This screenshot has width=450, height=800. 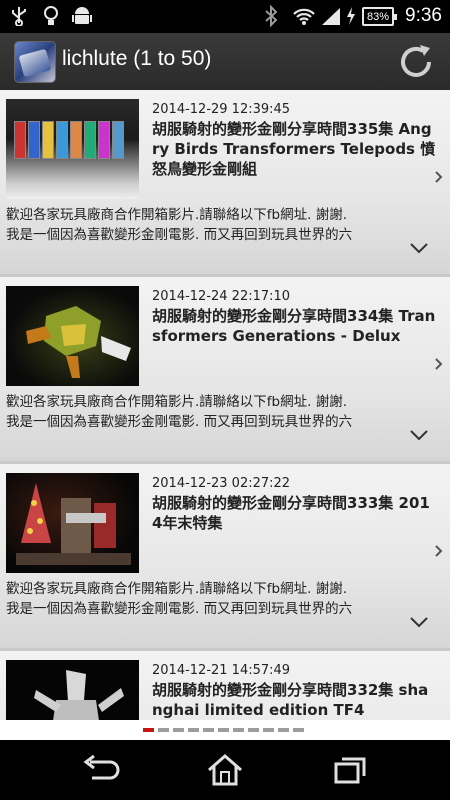 I want to click on page-title: lichlute (1 to 50), so click(x=137, y=58).